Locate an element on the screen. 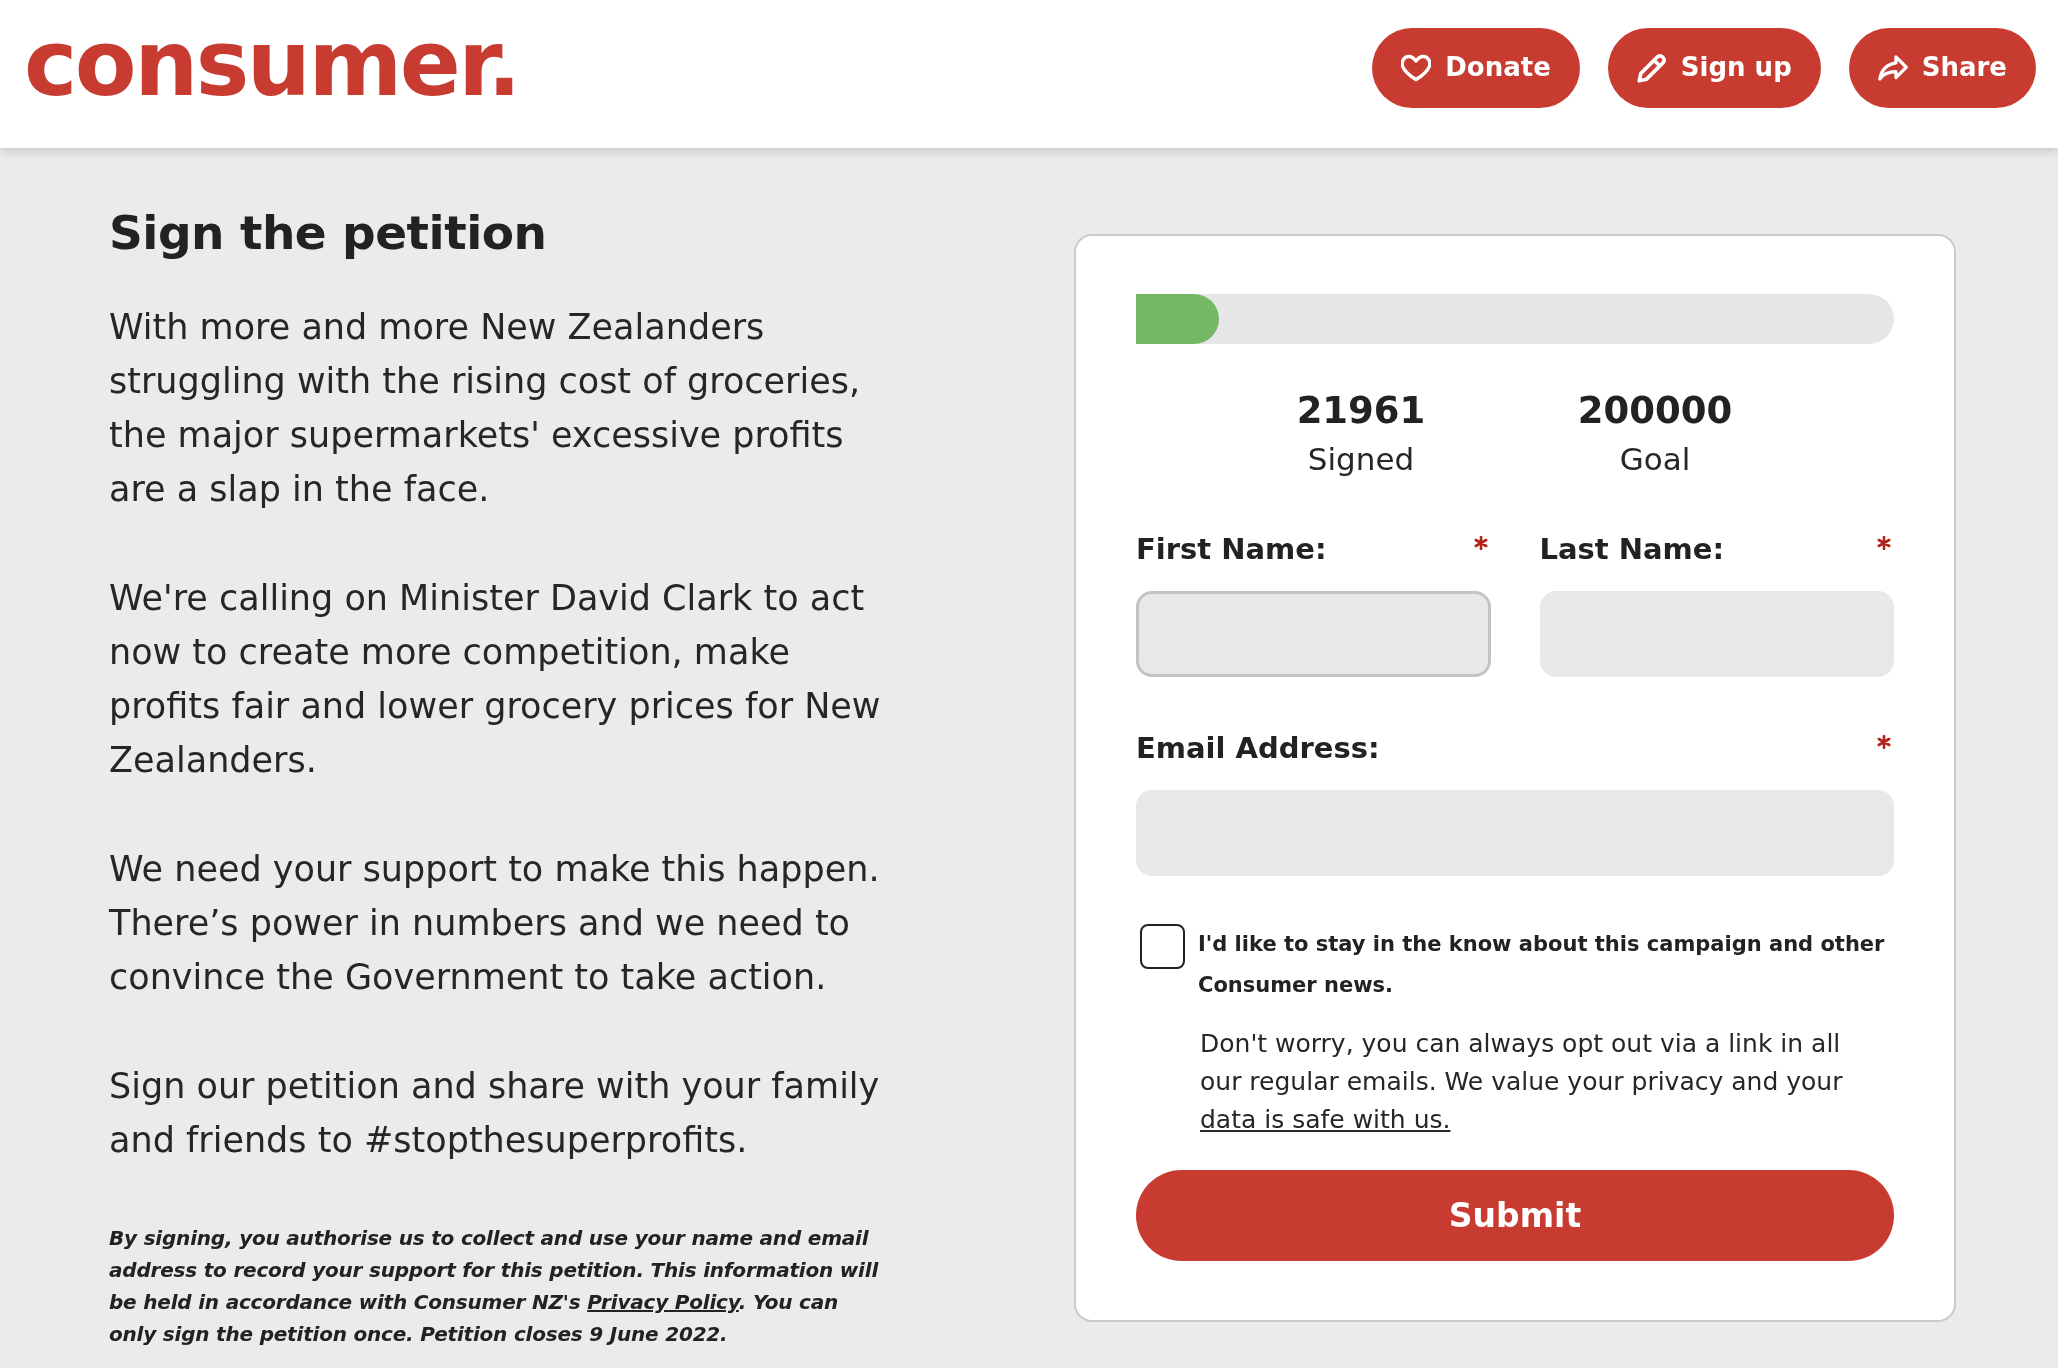  field-label: First Name: is located at coordinates (1231, 549).